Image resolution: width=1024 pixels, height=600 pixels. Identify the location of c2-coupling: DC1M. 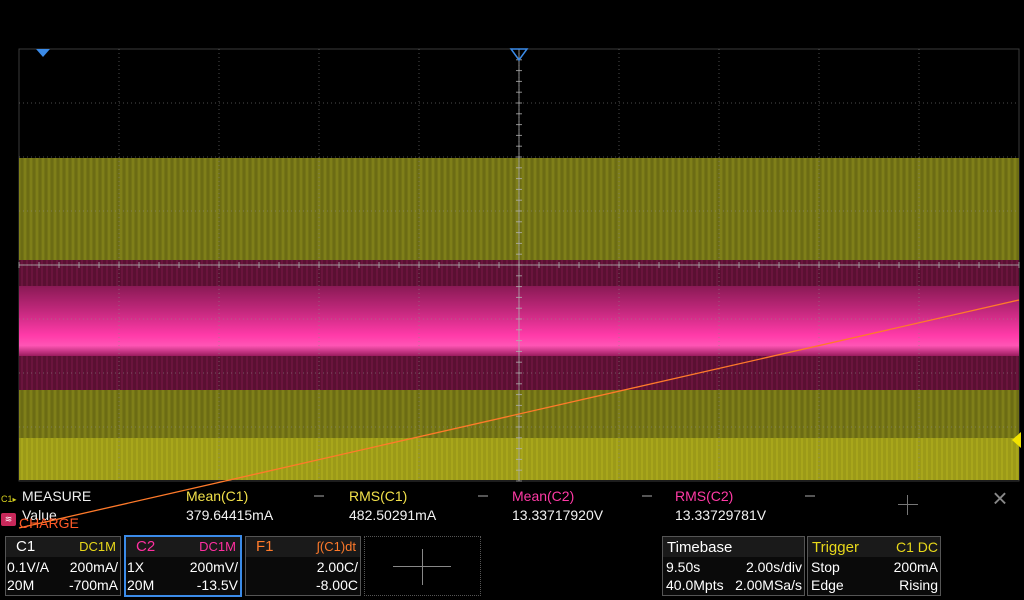
(217, 546).